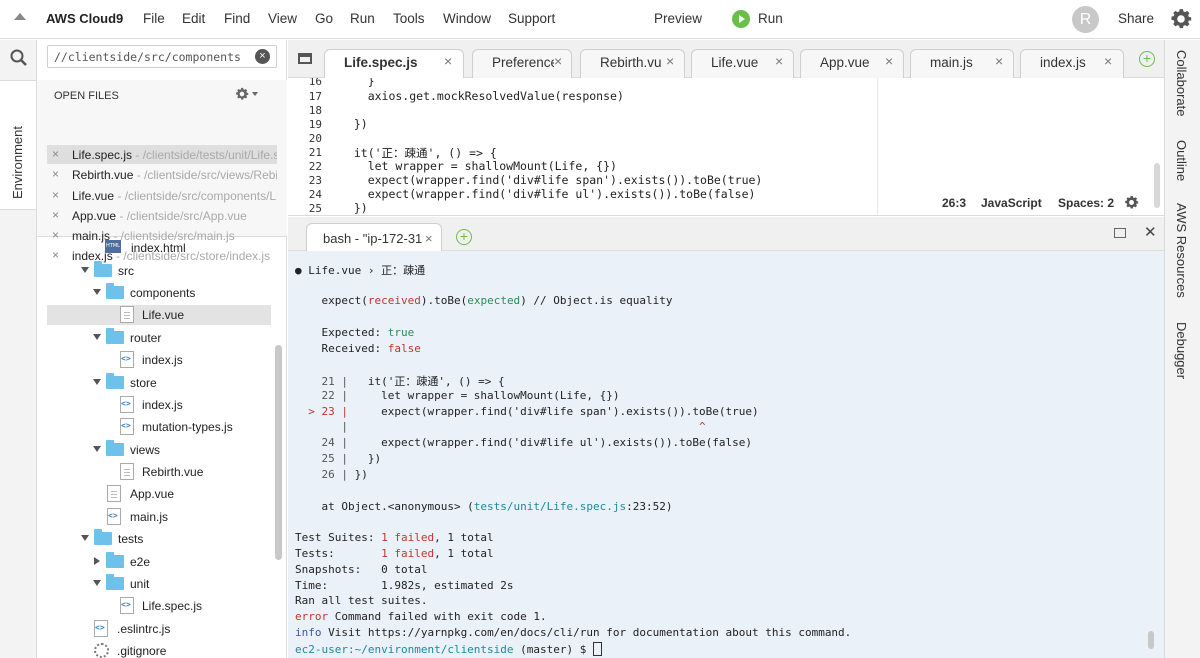  What do you see at coordinates (1181, 83) in the screenshot?
I see `tab-collaborate: Collaborate` at bounding box center [1181, 83].